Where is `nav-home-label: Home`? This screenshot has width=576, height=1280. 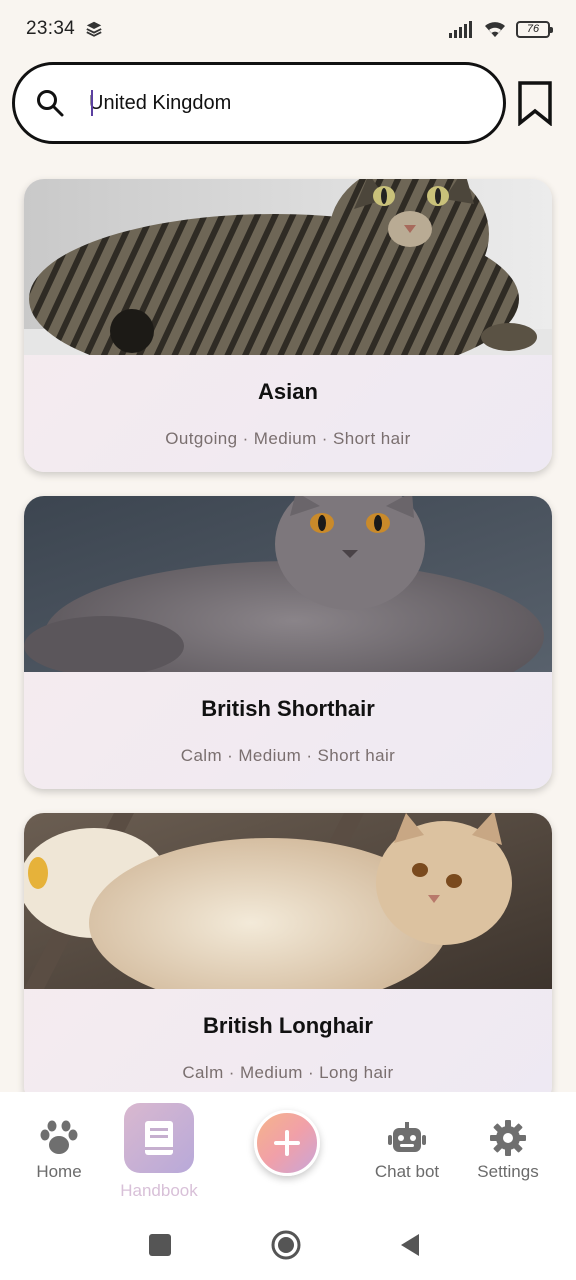
nav-home-label: Home is located at coordinates (59, 1171).